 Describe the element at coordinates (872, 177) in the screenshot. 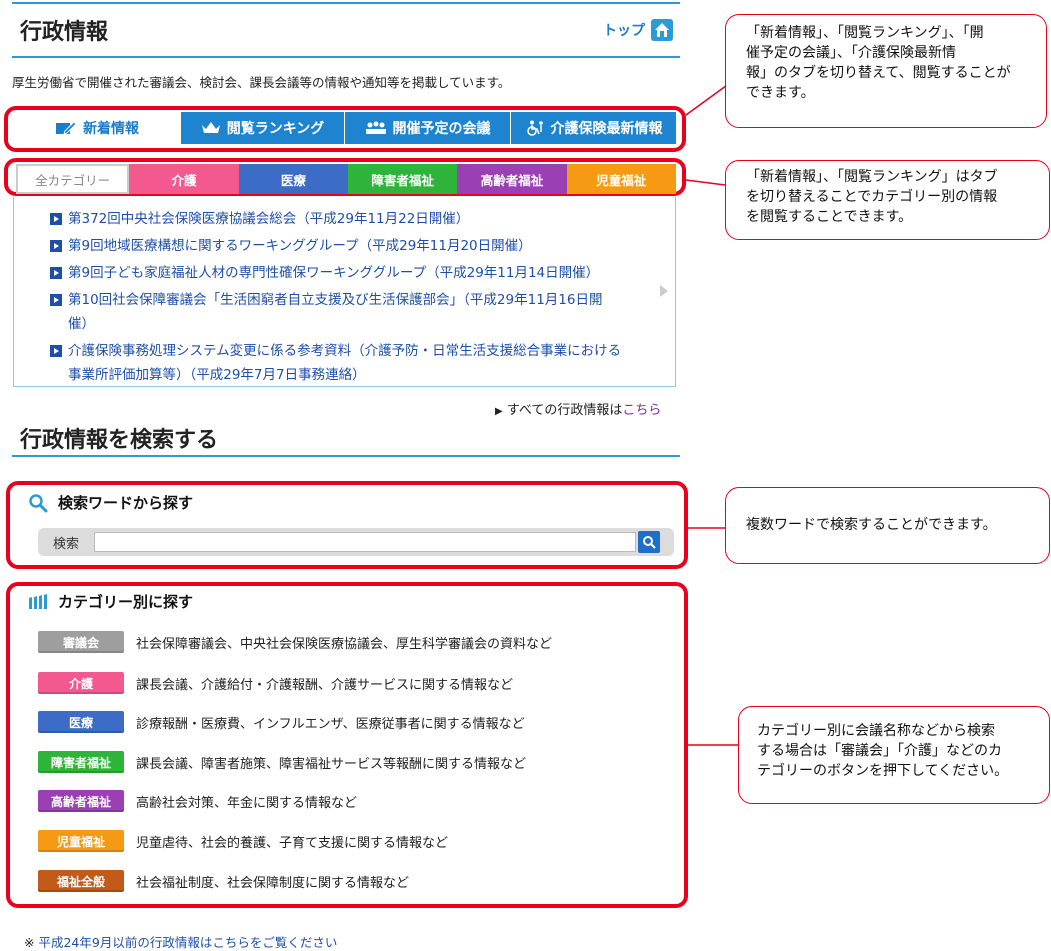

I see `callout-line: 「新着情報」、「閲覧ランキング」はタブ` at that location.